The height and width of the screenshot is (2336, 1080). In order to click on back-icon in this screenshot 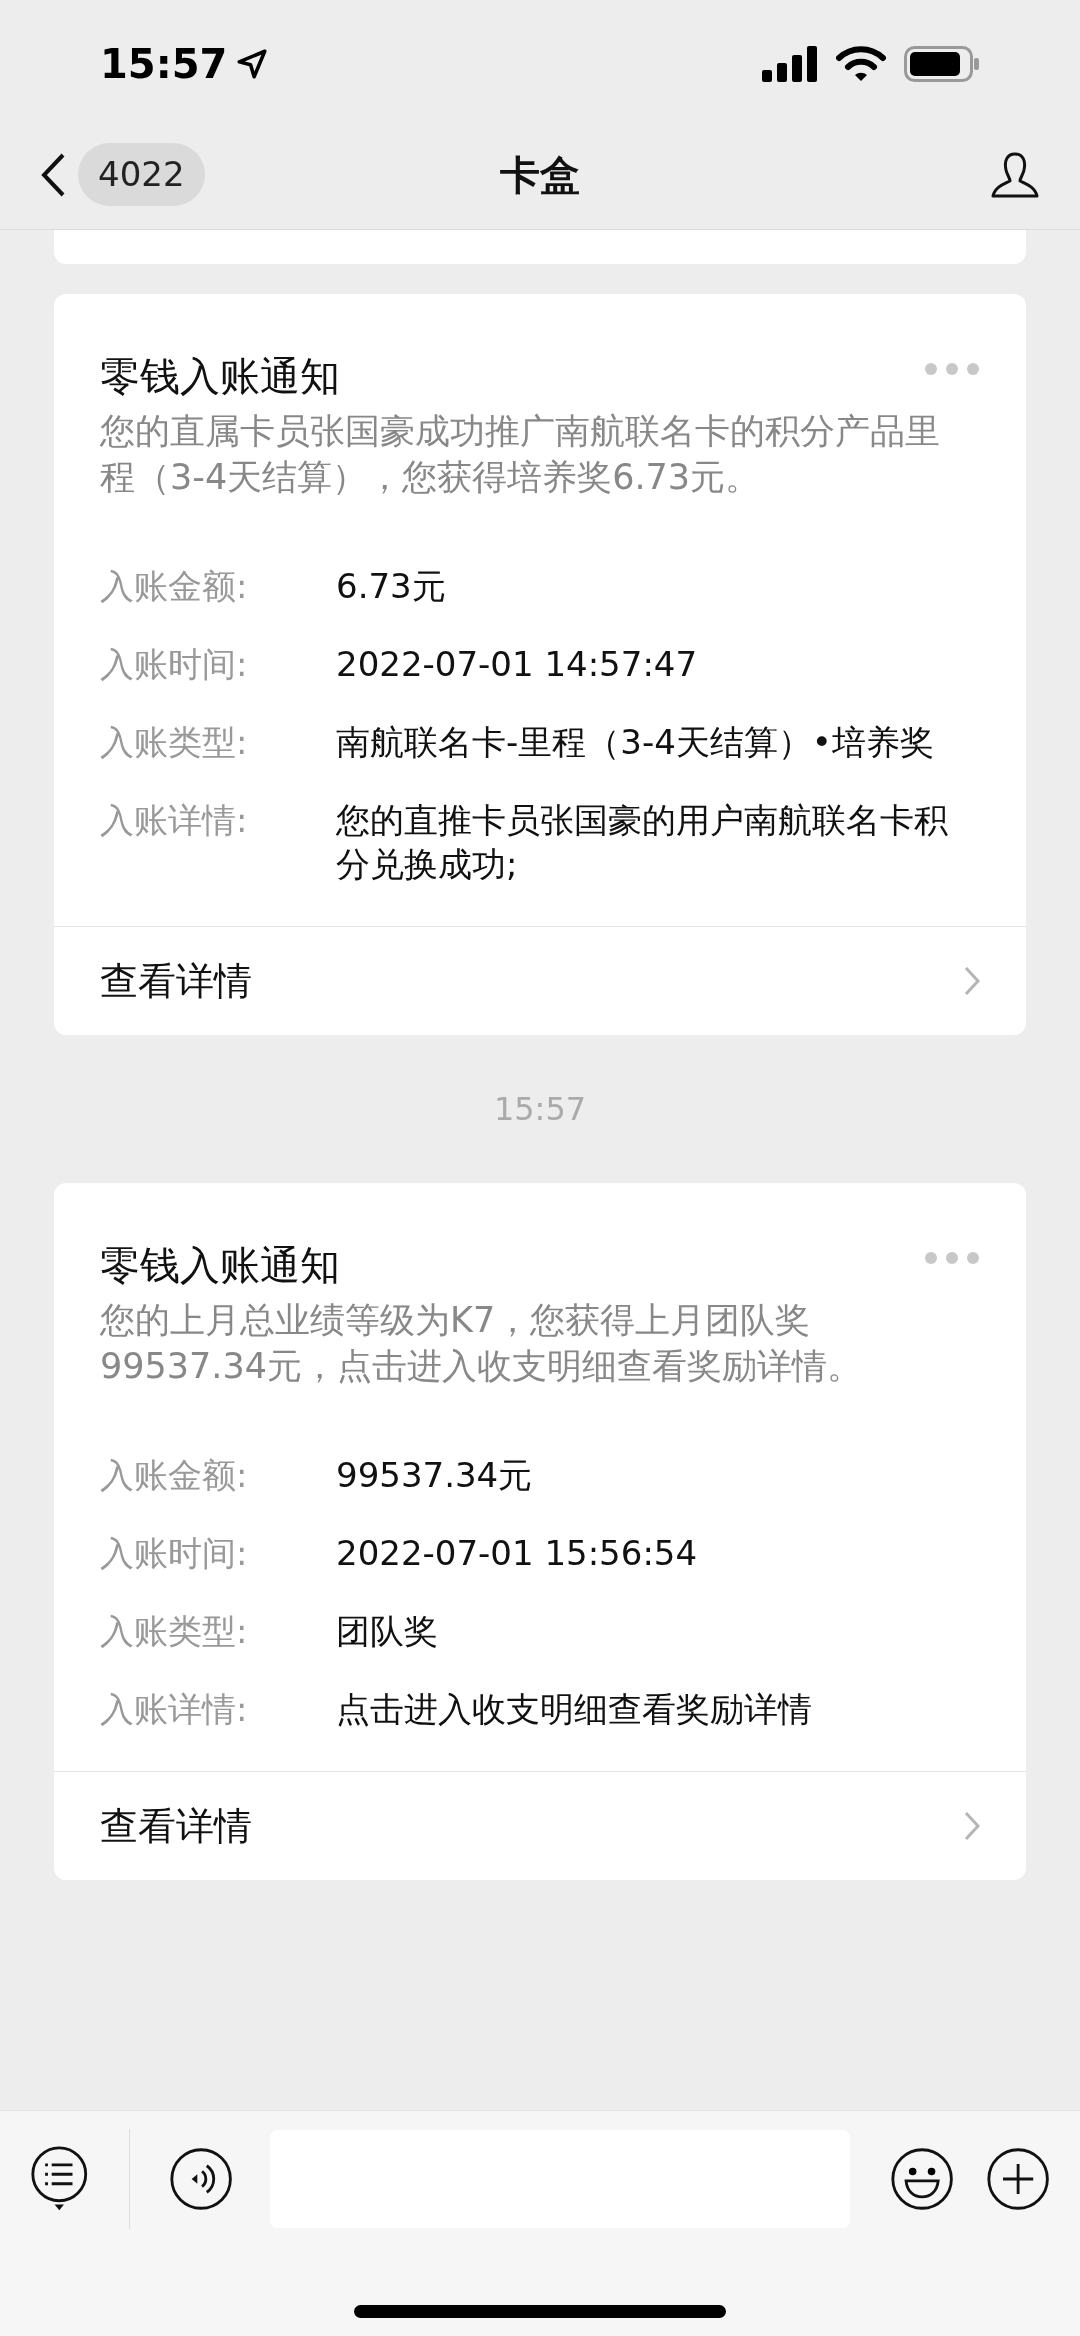, I will do `click(53, 174)`.